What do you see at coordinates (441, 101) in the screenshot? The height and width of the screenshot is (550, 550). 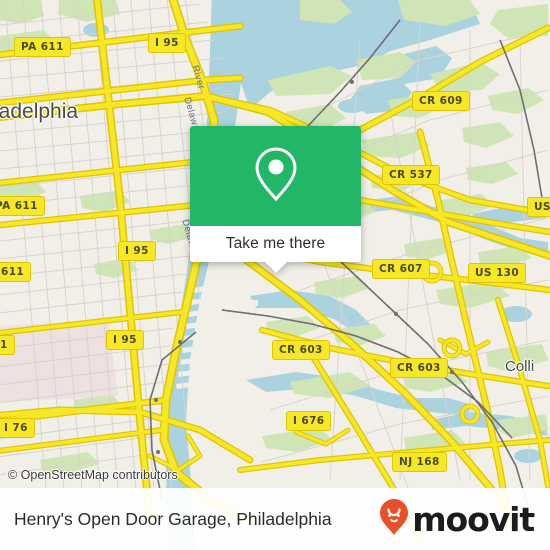 I see `road-shield-cr-609: CR 609` at bounding box center [441, 101].